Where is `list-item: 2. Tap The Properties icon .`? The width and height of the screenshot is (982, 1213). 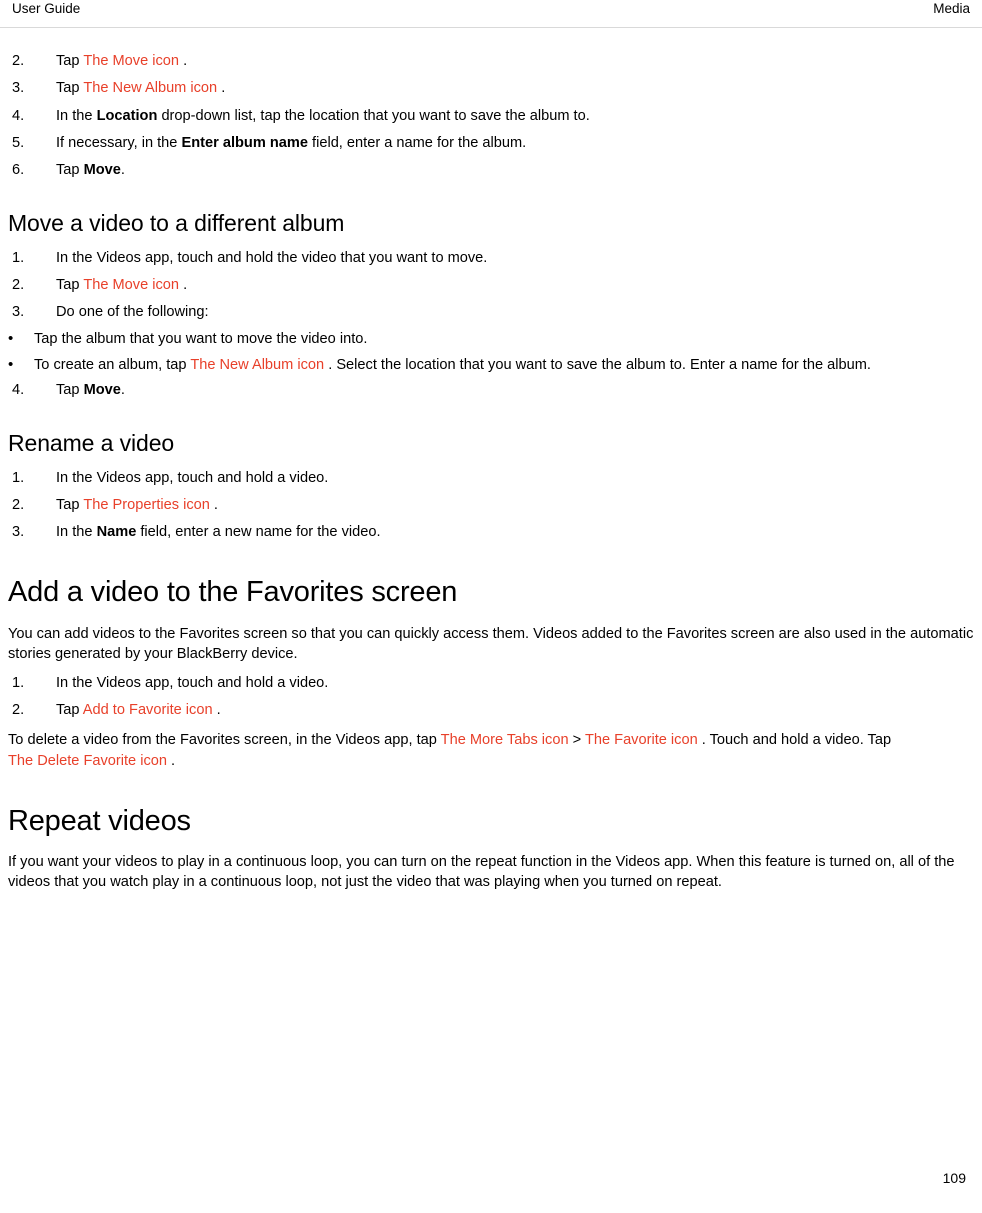 list-item: 2. Tap The Properties icon . is located at coordinates (491, 505).